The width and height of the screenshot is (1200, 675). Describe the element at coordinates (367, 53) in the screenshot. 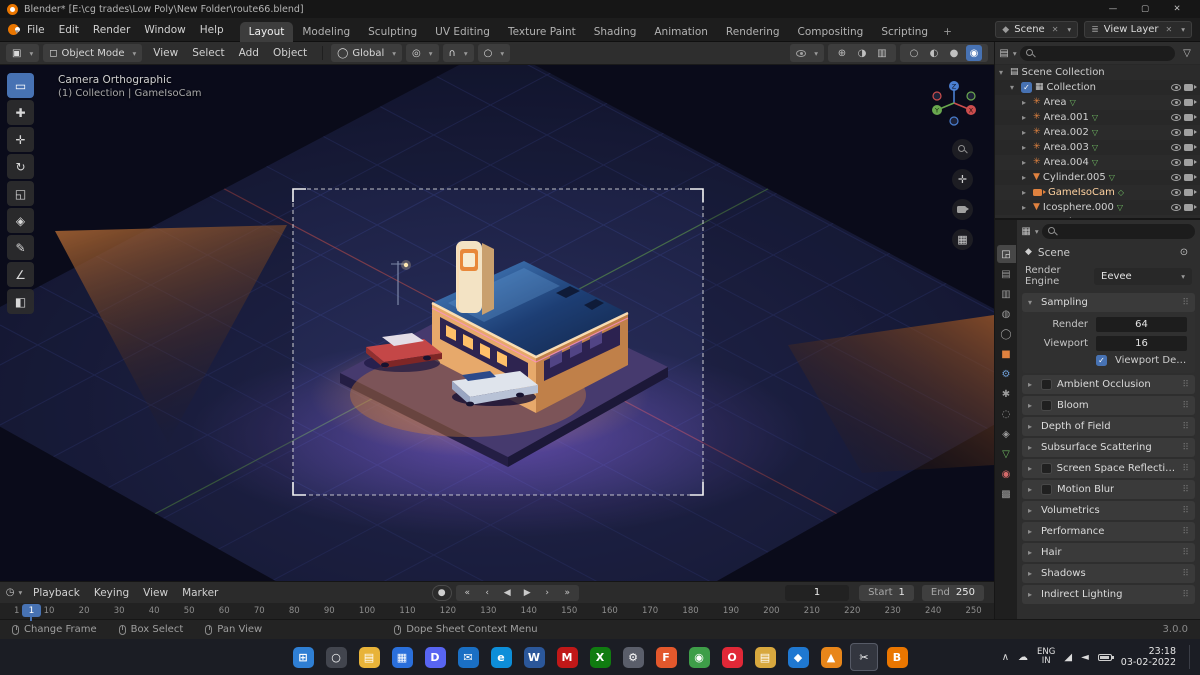

I see `transform-orientation-select: ◯ Global` at that location.